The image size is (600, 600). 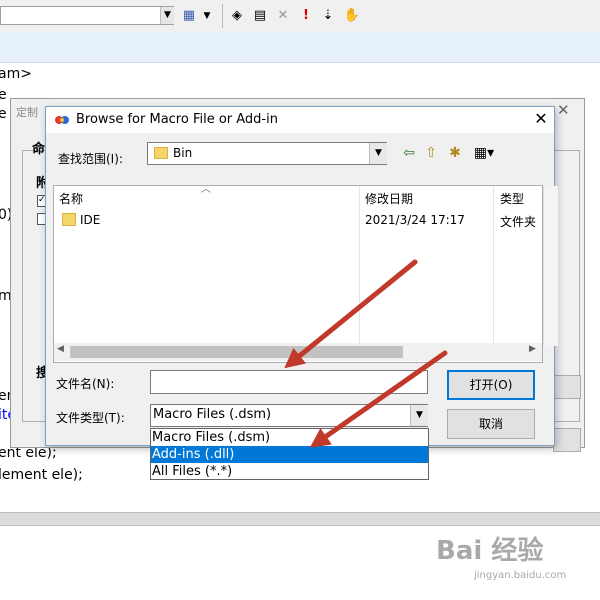 What do you see at coordinates (351, 314) in the screenshot?
I see `arrow-to-filename` at bounding box center [351, 314].